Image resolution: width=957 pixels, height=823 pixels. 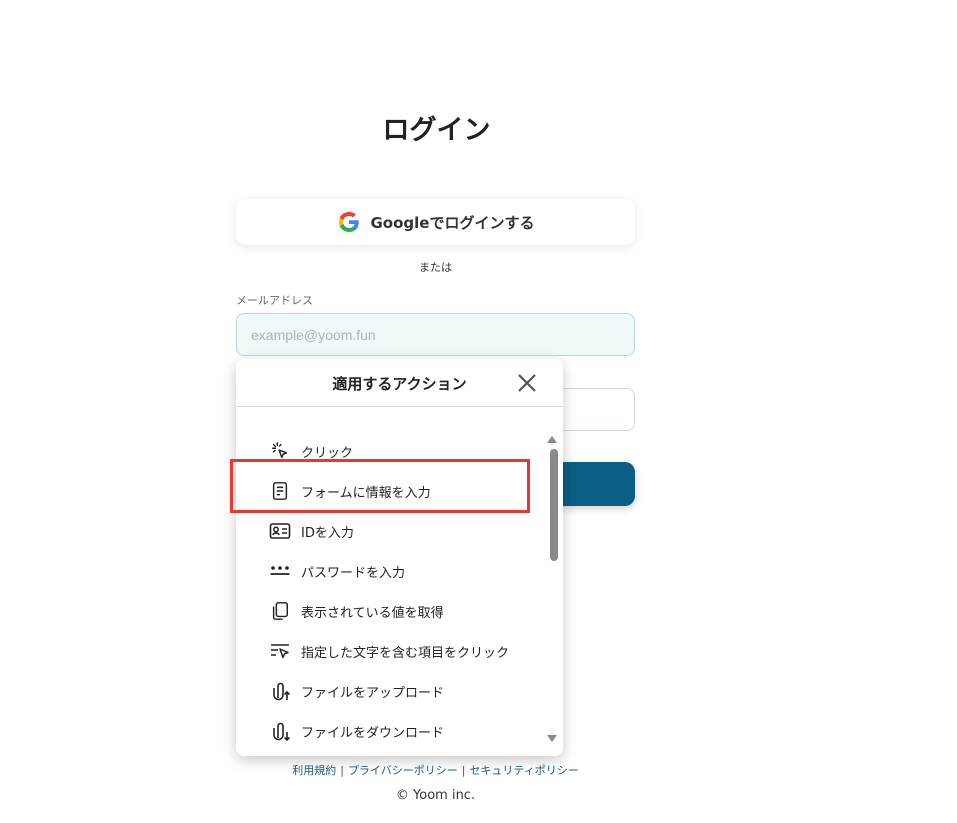 What do you see at coordinates (373, 733) in the screenshot?
I see `action-item-label: ファイルをダウンロード` at bounding box center [373, 733].